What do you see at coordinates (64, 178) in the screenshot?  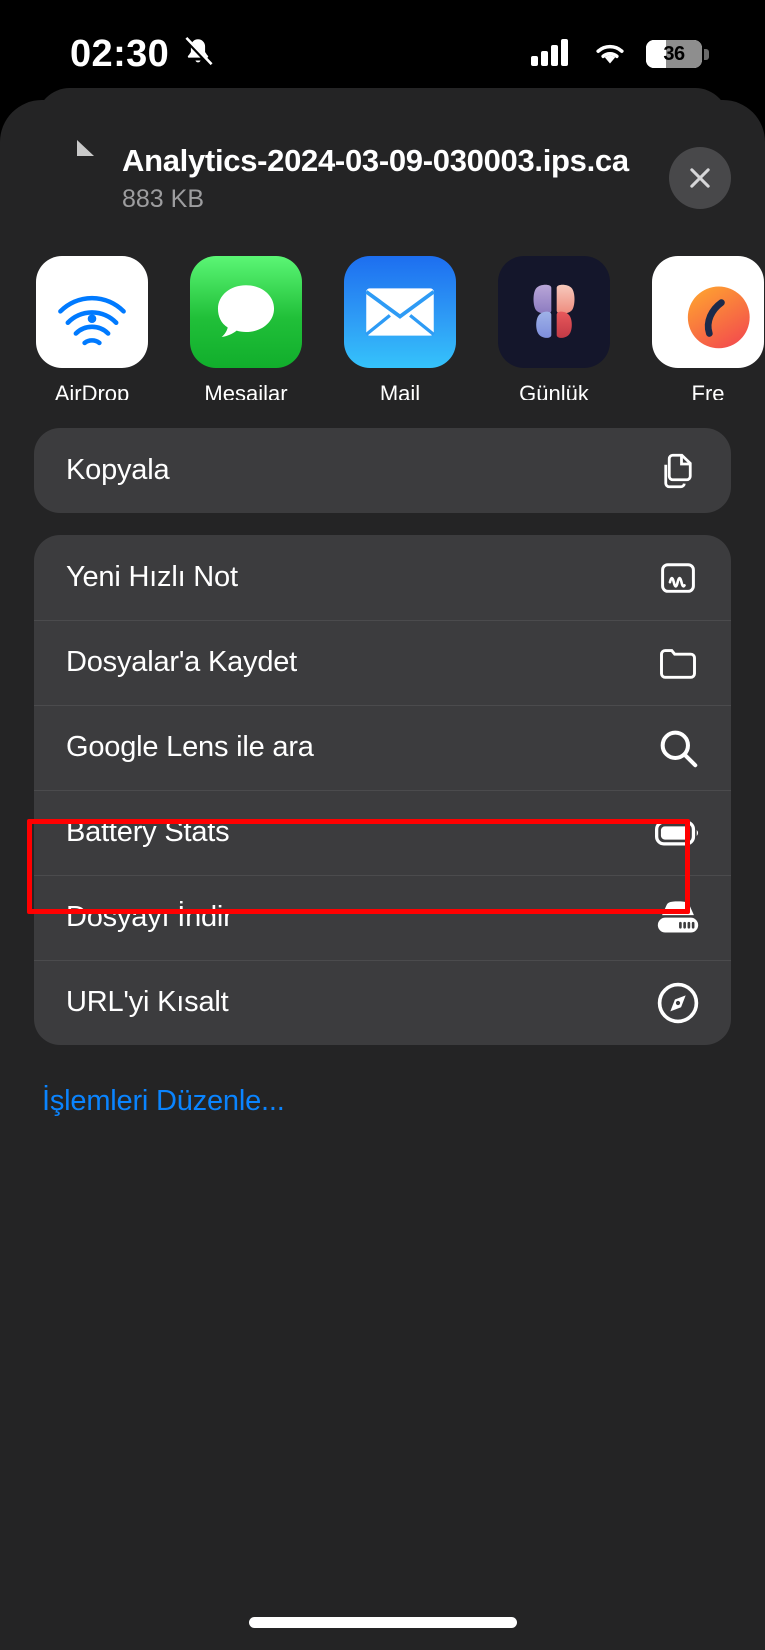 I see `document-icon` at bounding box center [64, 178].